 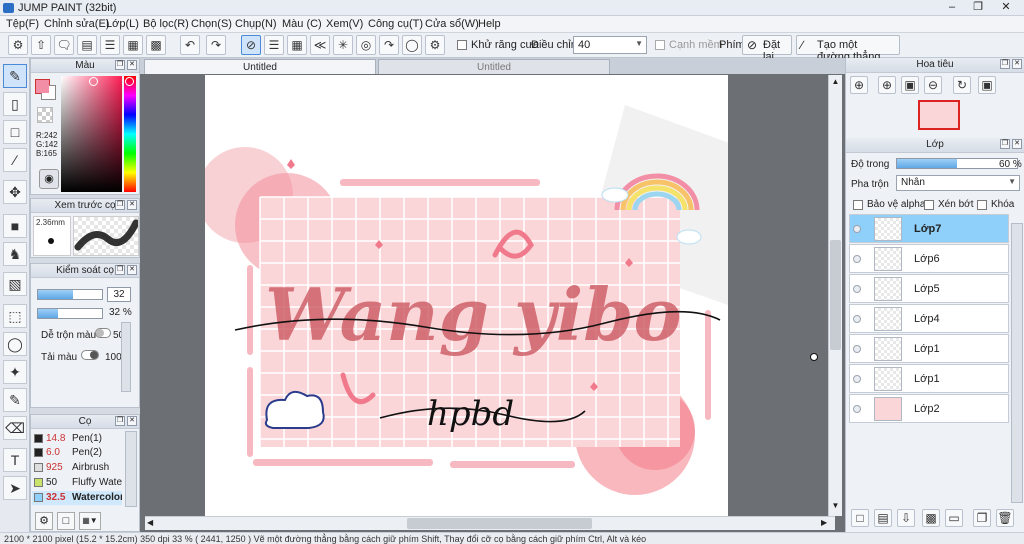 What do you see at coordinates (15, 316) in the screenshot?
I see `rect-select-icon: ⬚` at bounding box center [15, 316].